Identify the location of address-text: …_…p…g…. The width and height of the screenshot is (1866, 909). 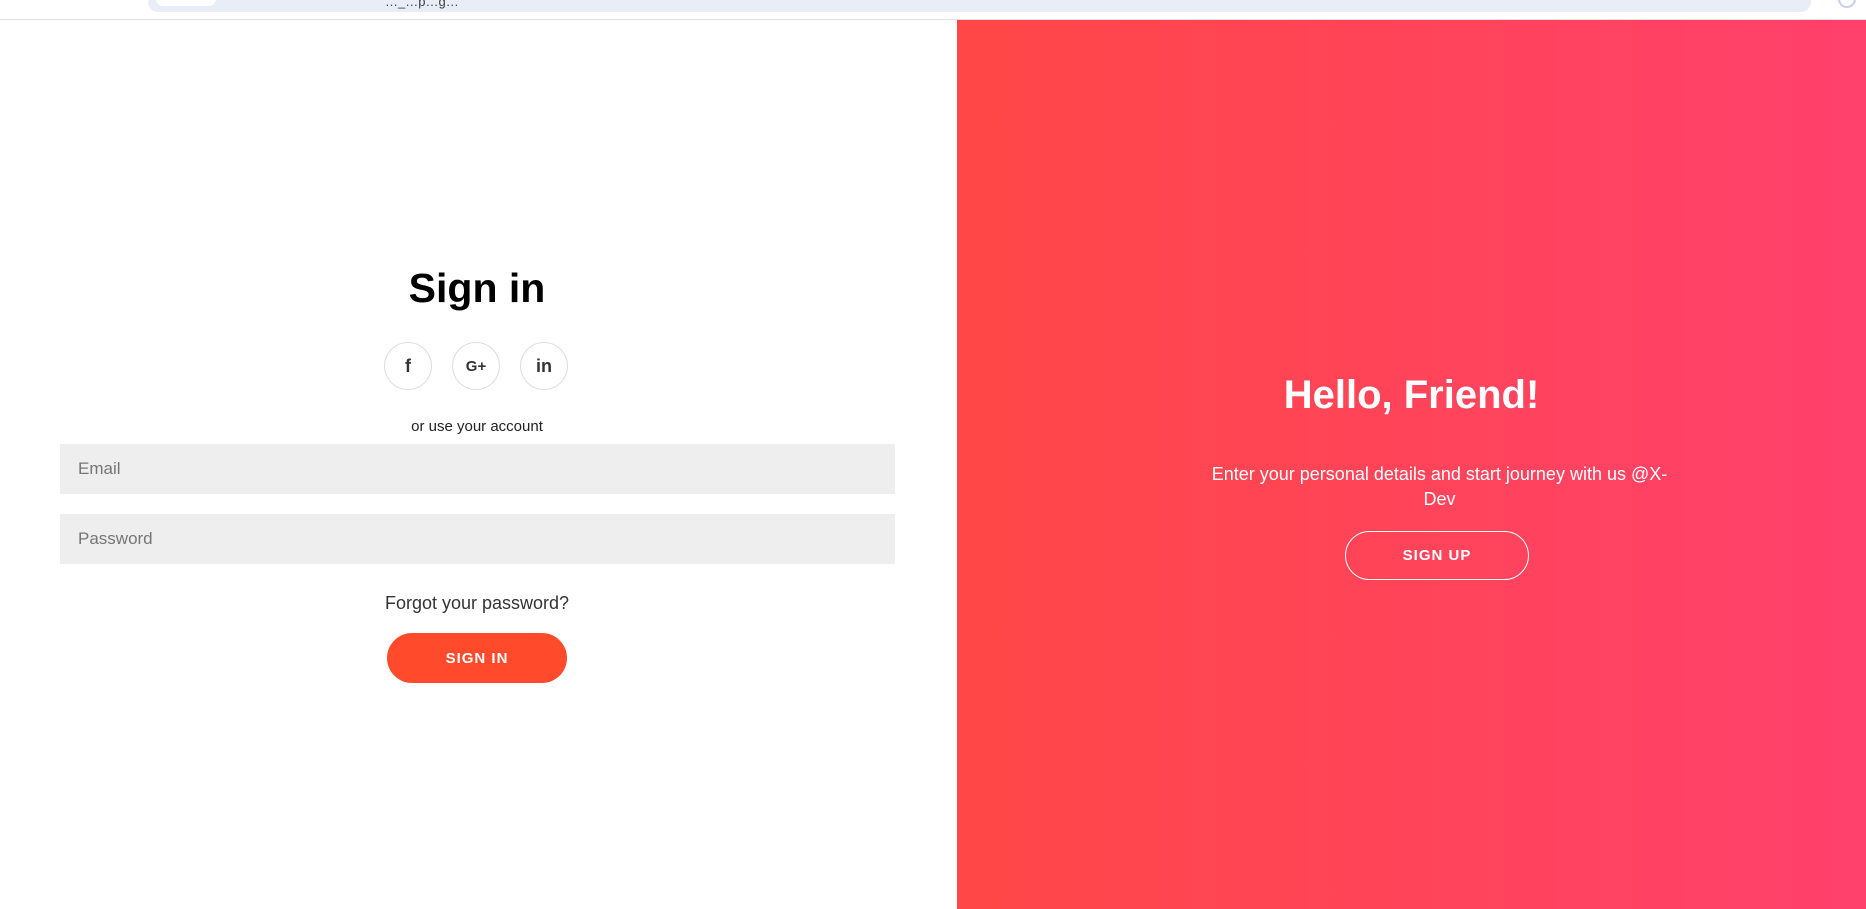
(422, 4).